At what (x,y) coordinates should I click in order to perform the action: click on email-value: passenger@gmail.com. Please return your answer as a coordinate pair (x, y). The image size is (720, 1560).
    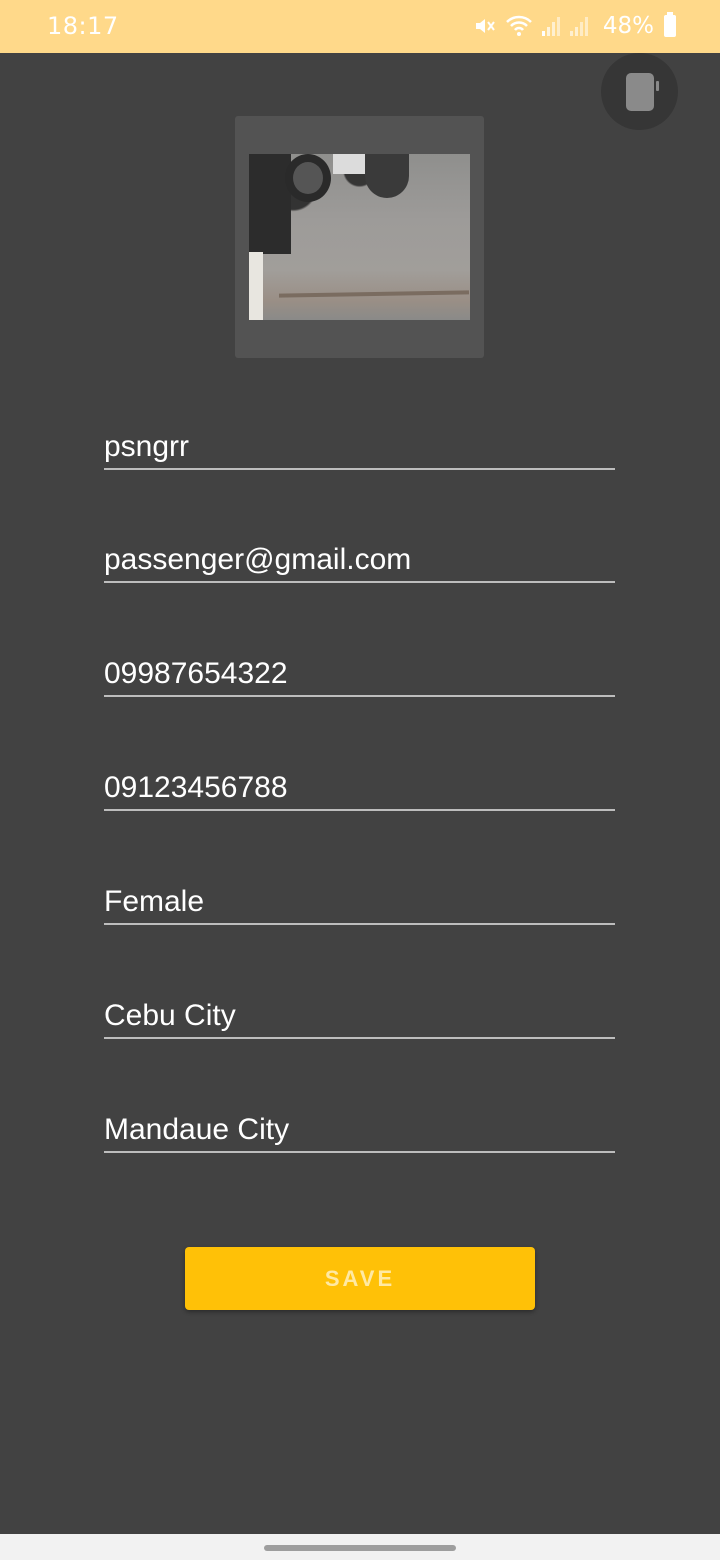
    Looking at the image, I should click on (258, 559).